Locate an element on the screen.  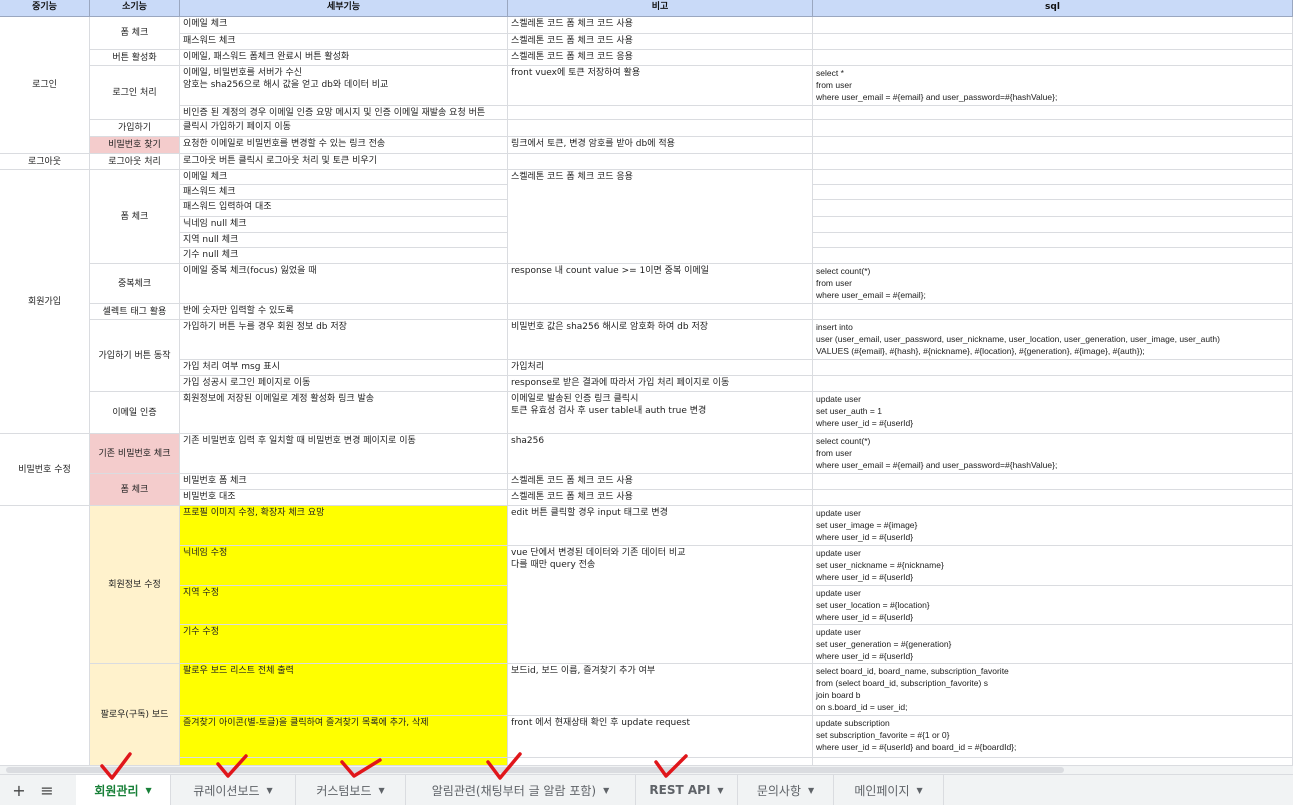
main-function-cell is located at coordinates (45, 636).